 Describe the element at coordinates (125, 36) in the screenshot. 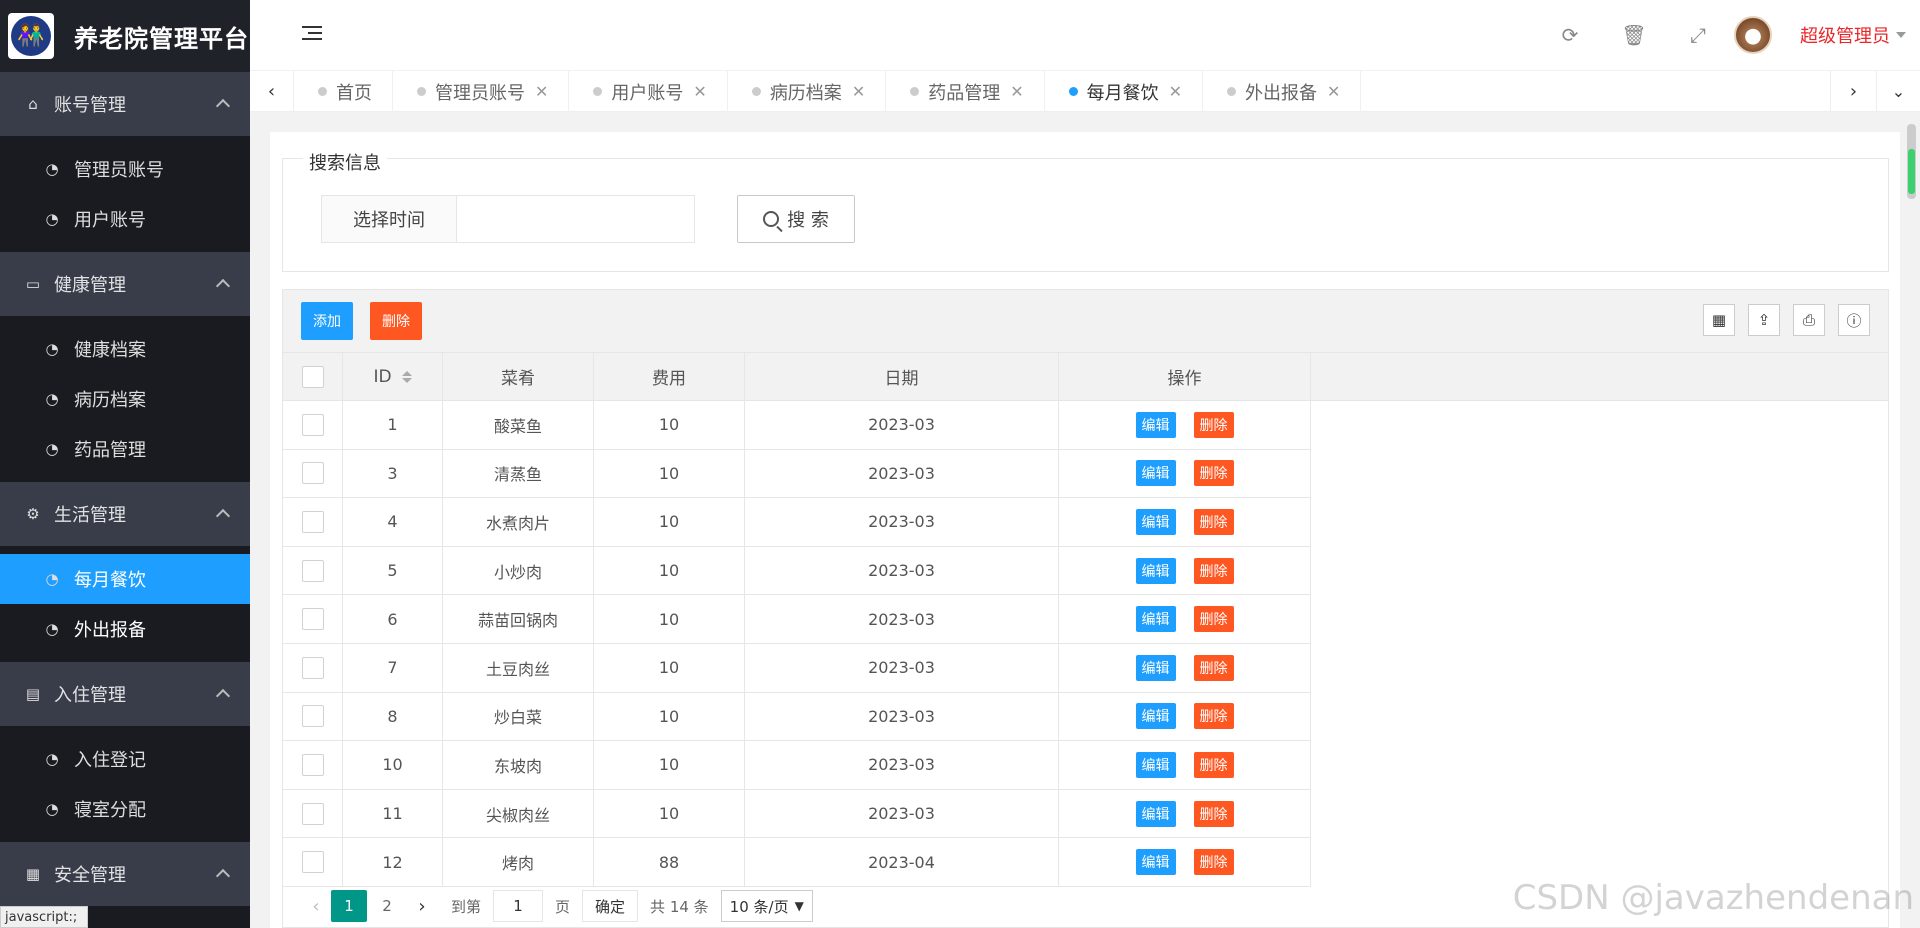

I see `logo: 👫 养老院管理平台` at that location.